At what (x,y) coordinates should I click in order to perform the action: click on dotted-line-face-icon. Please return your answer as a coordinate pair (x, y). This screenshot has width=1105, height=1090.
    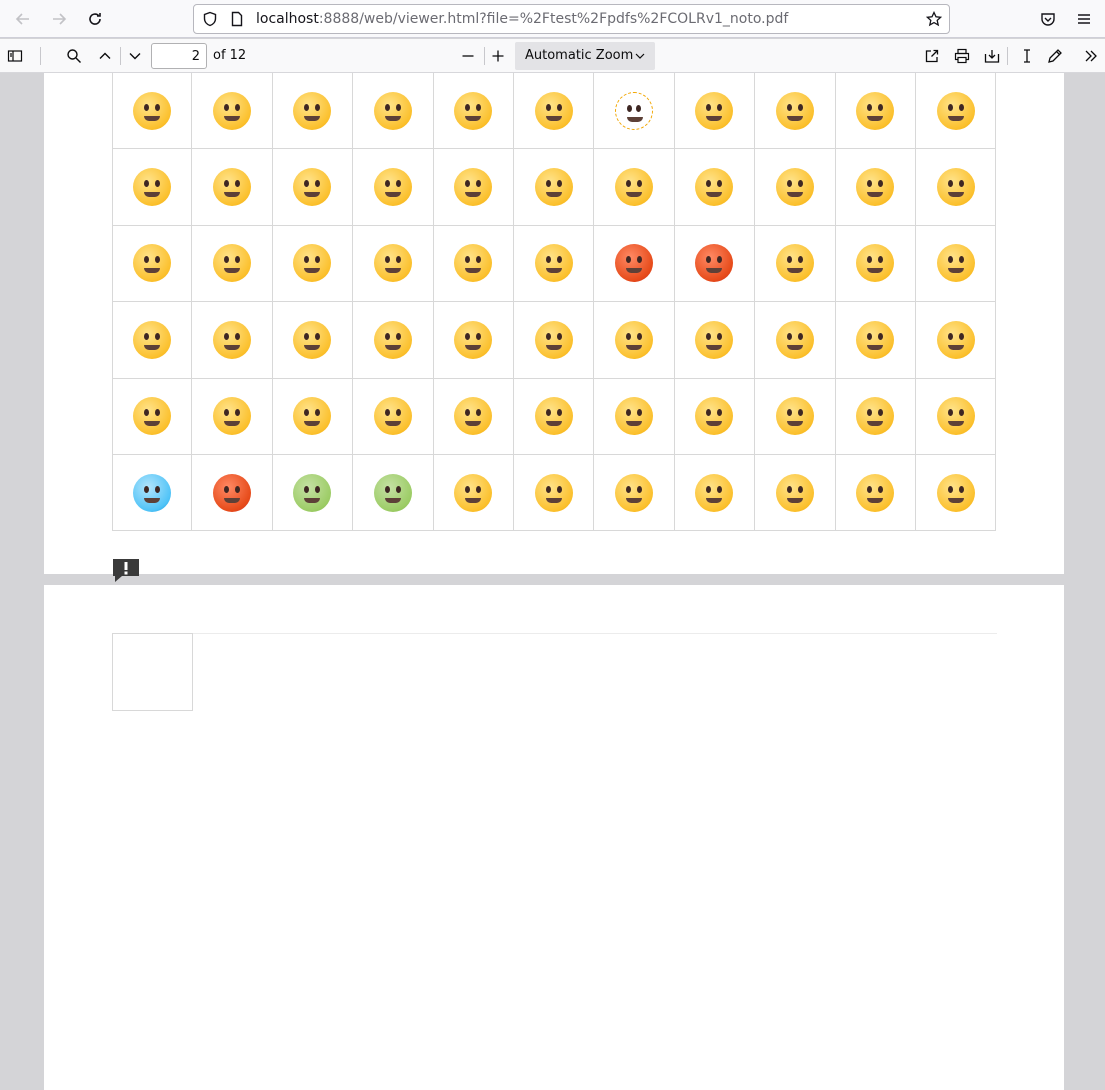
    Looking at the image, I should click on (634, 110).